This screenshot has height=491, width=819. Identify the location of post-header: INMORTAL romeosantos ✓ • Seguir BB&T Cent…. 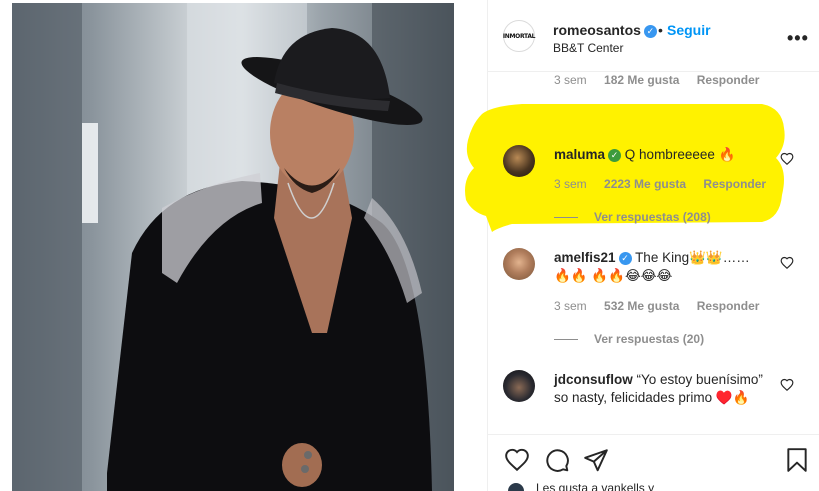
(653, 36).